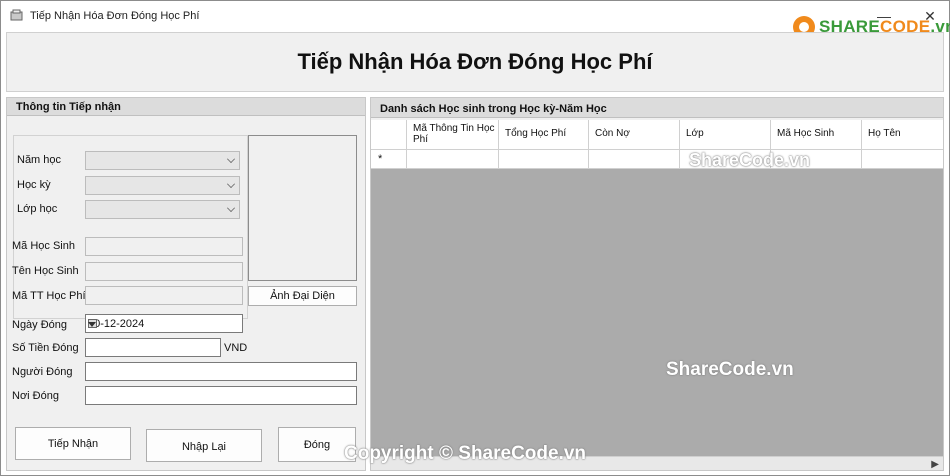 The image size is (950, 476). What do you see at coordinates (73, 443) in the screenshot?
I see `tiep-nhan-button: Tiếp Nhận` at bounding box center [73, 443].